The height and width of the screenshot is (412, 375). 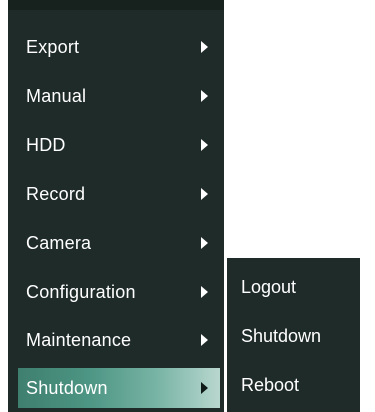 What do you see at coordinates (79, 339) in the screenshot?
I see `menu-item-label: Maintenance` at bounding box center [79, 339].